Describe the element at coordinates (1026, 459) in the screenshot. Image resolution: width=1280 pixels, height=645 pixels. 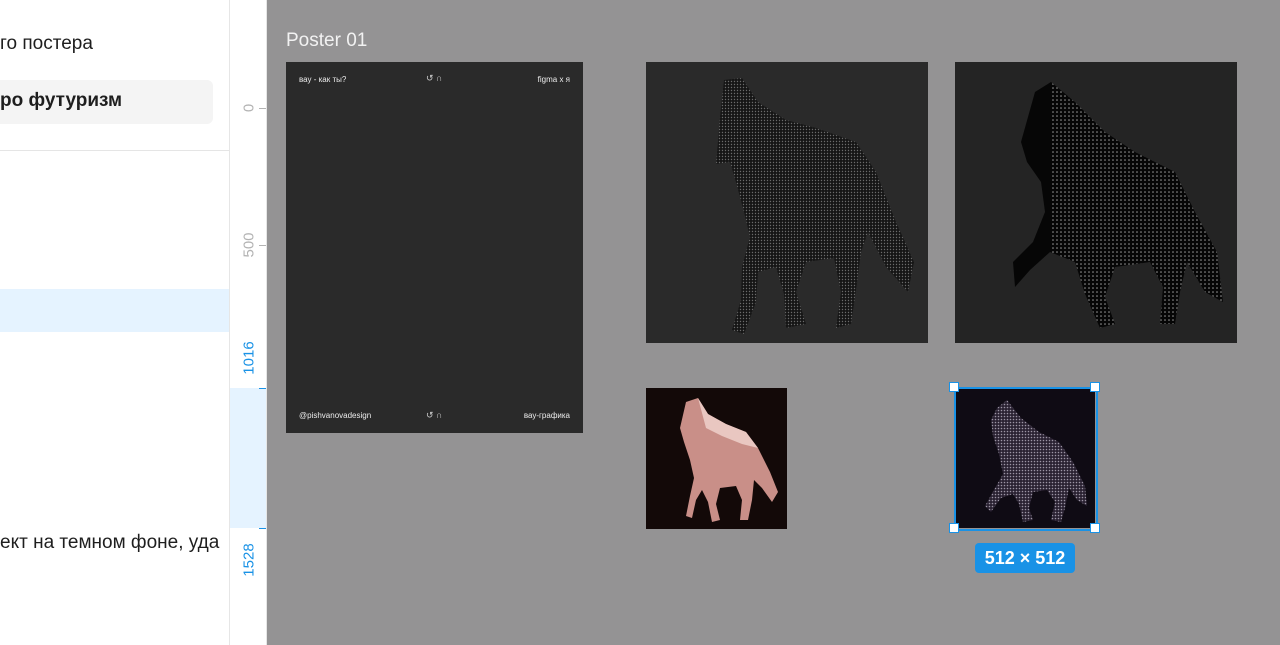
I see `selection-box` at that location.